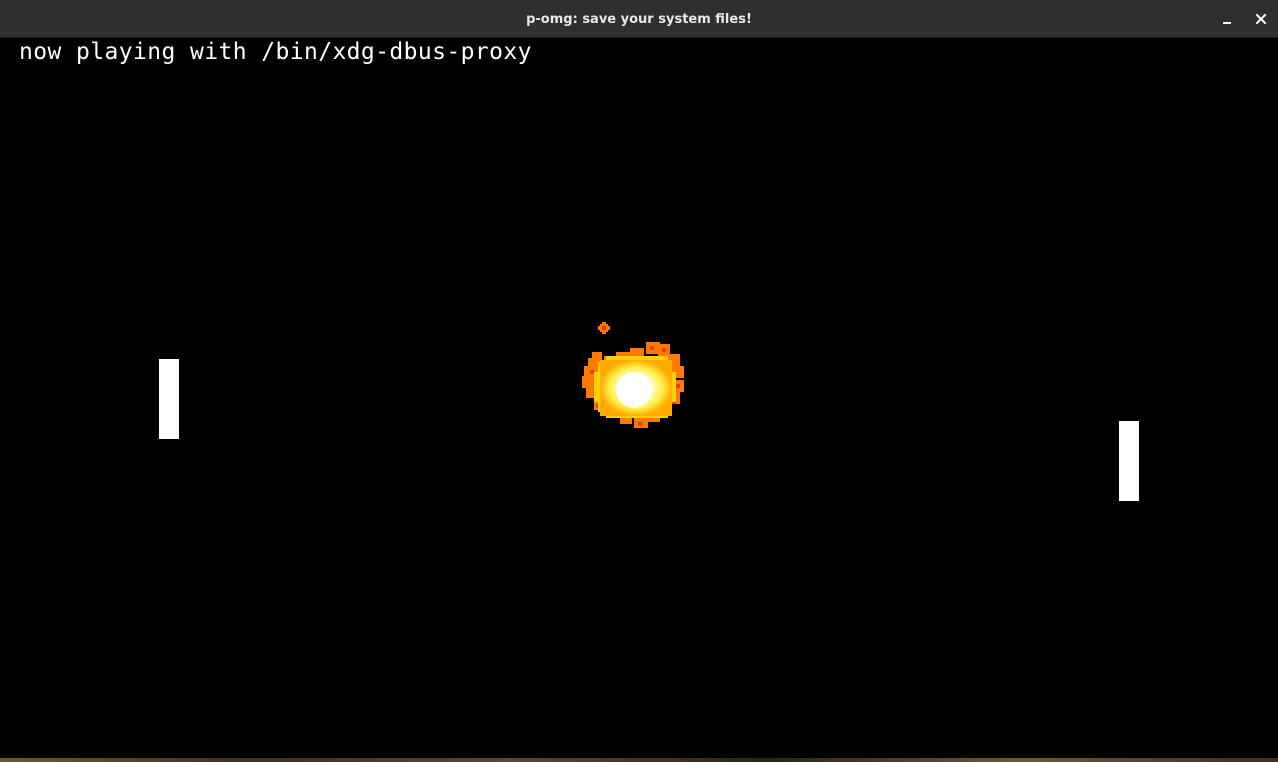  I want to click on window-title: p-omg: save your system files!, so click(639, 19).